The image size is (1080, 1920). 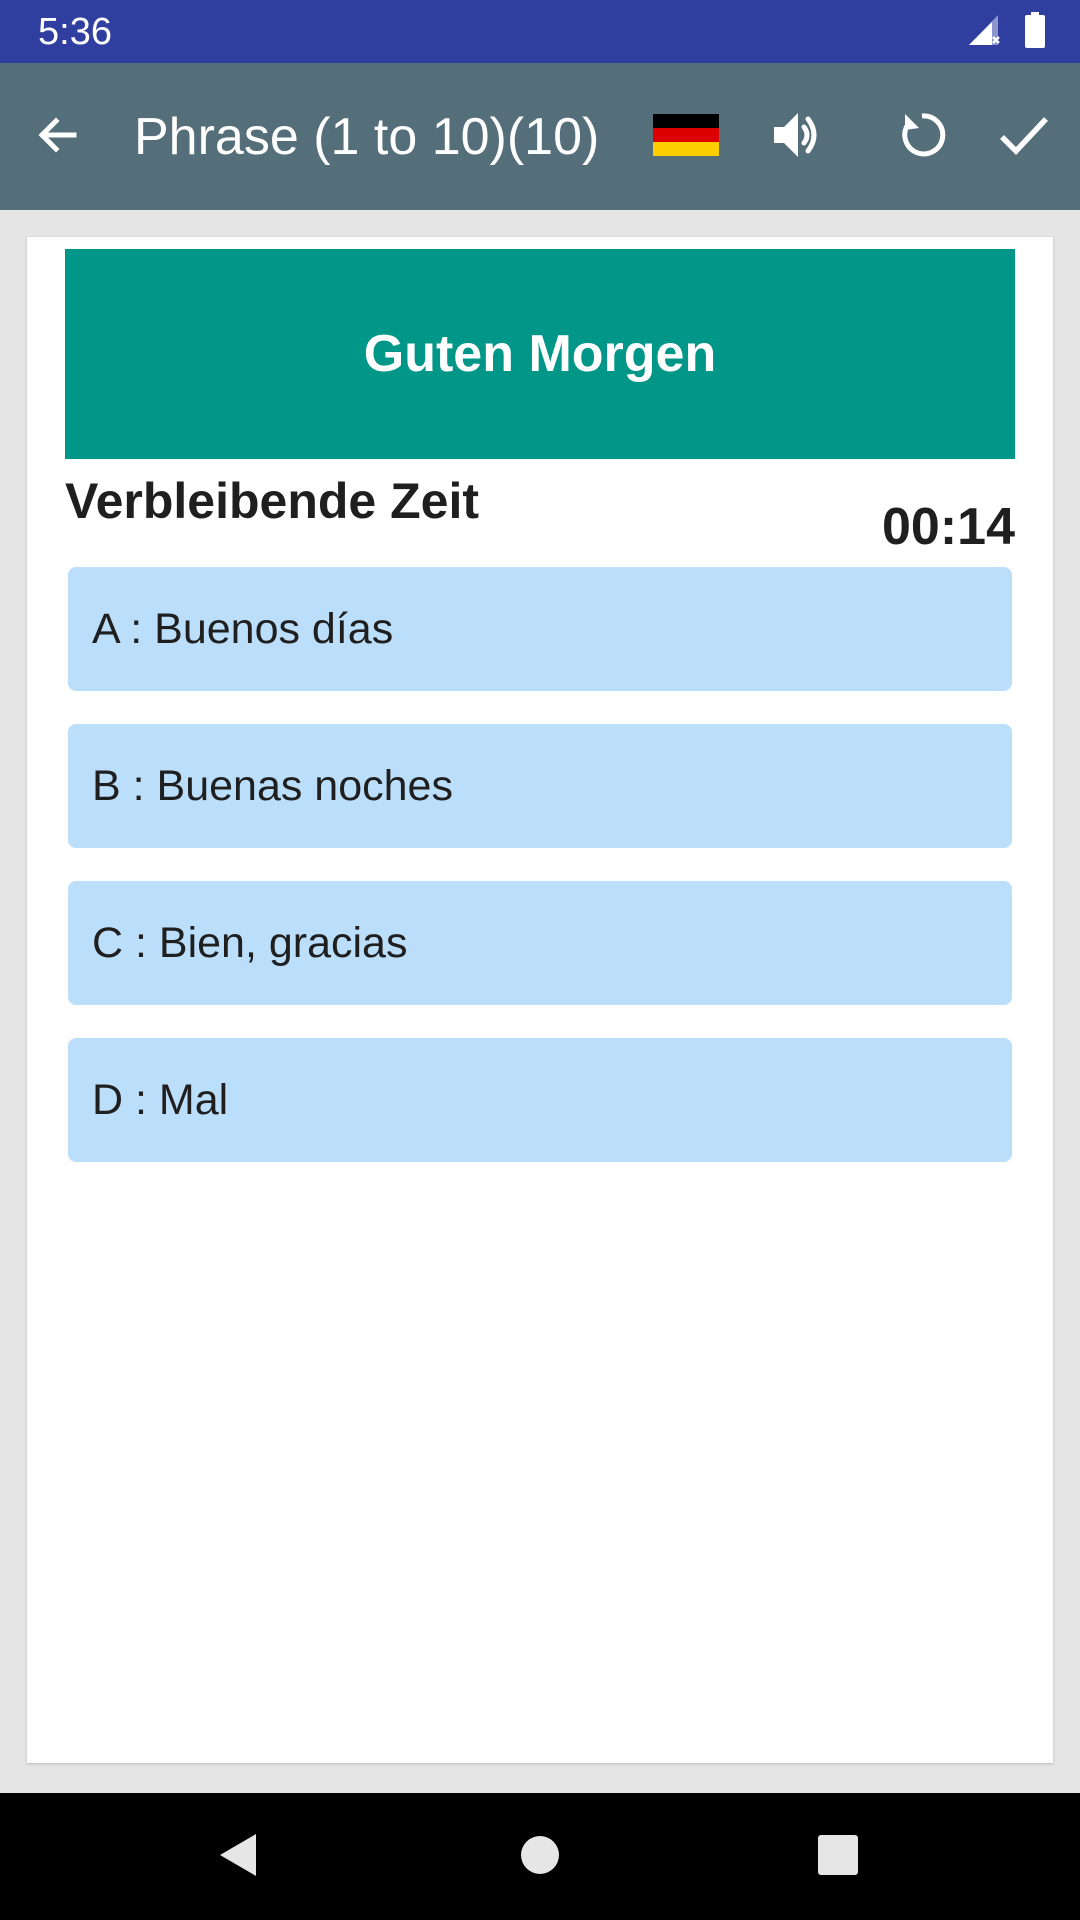 I want to click on check-icon, so click(x=1024, y=137).